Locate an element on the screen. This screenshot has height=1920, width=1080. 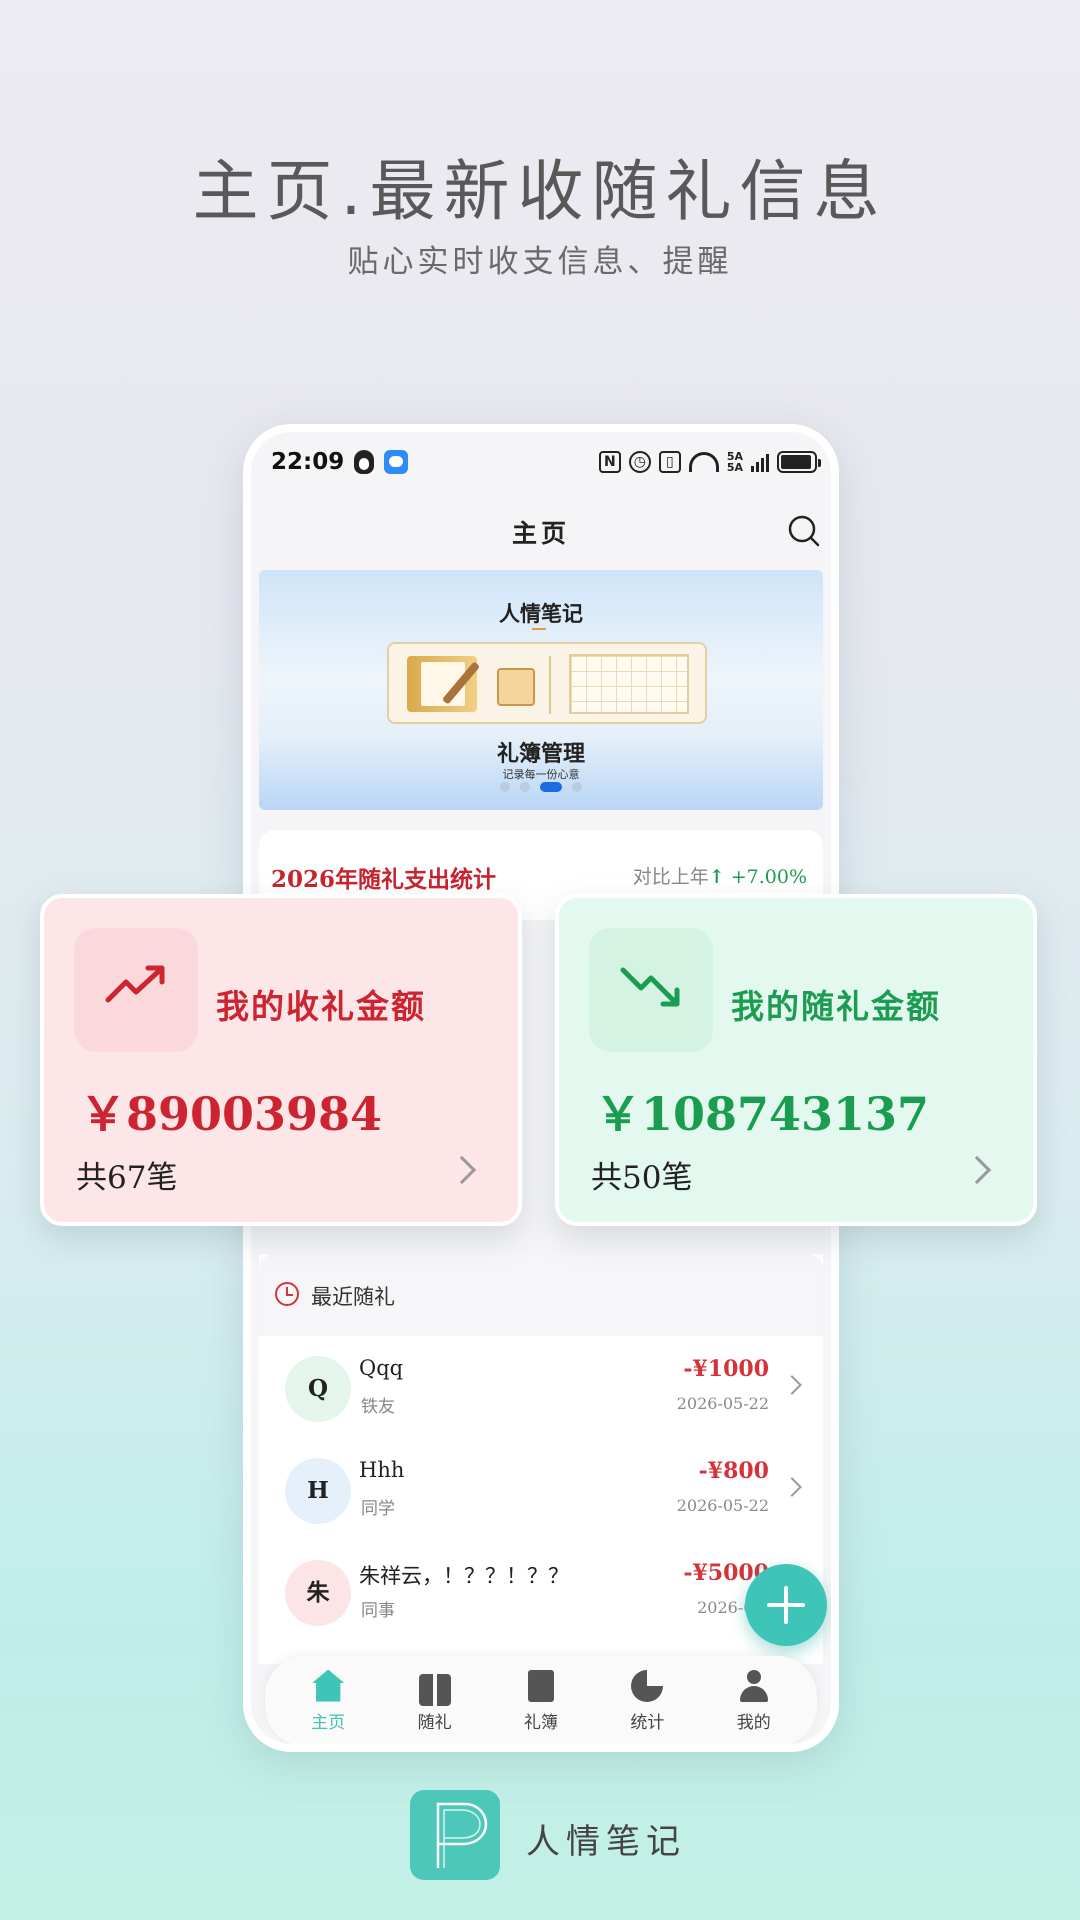
comparison-percent: +7.00% is located at coordinates (768, 877).